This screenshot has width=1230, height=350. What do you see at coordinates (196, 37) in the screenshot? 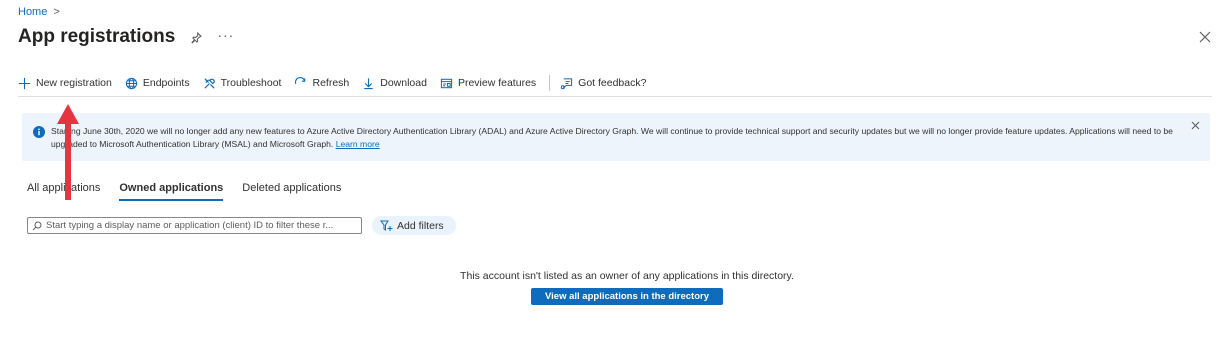
I see `pin-icon` at bounding box center [196, 37].